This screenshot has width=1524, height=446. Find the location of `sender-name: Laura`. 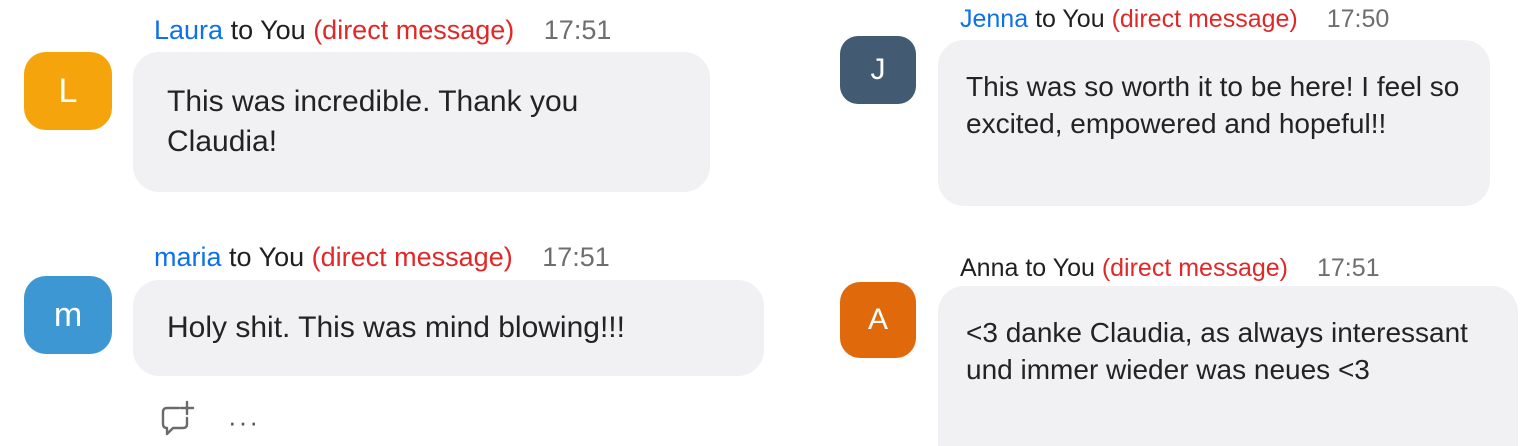

sender-name: Laura is located at coordinates (188, 30).